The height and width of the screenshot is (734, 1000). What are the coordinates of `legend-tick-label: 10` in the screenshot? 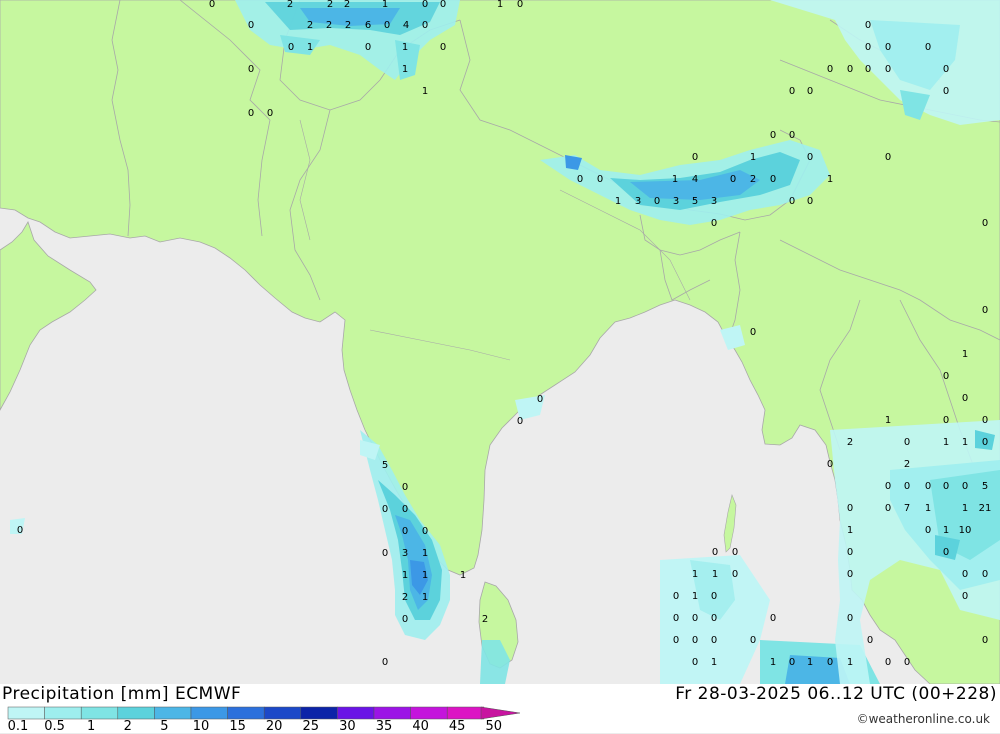 It's located at (201, 726).